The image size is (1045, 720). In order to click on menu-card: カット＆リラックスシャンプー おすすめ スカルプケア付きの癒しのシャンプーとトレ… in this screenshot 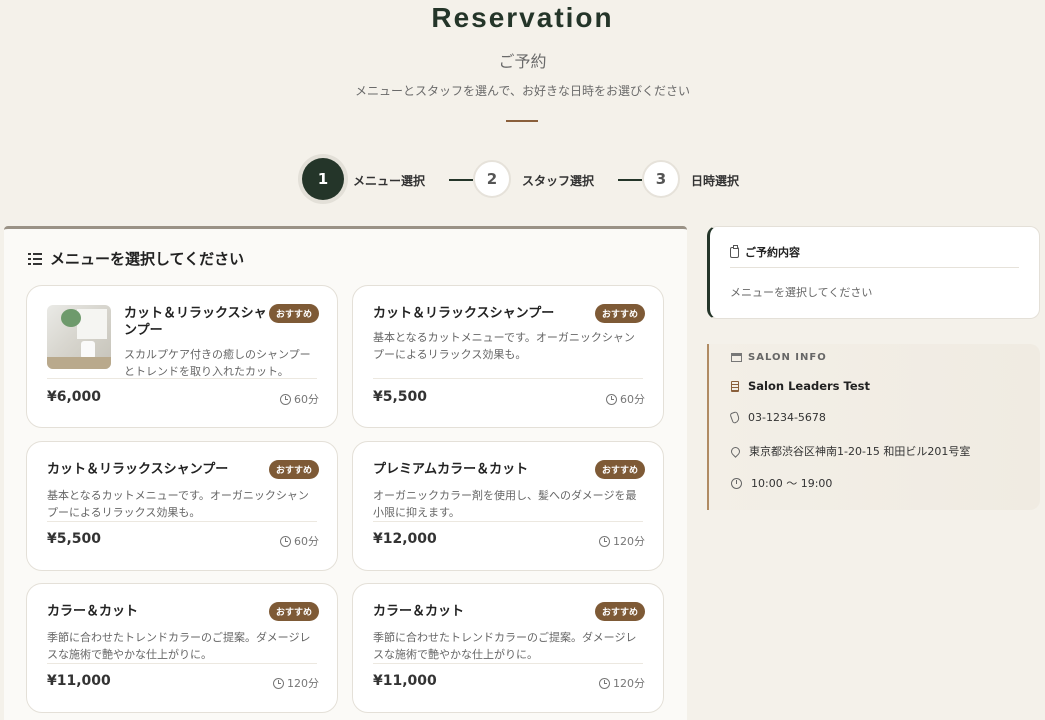, I will do `click(182, 356)`.